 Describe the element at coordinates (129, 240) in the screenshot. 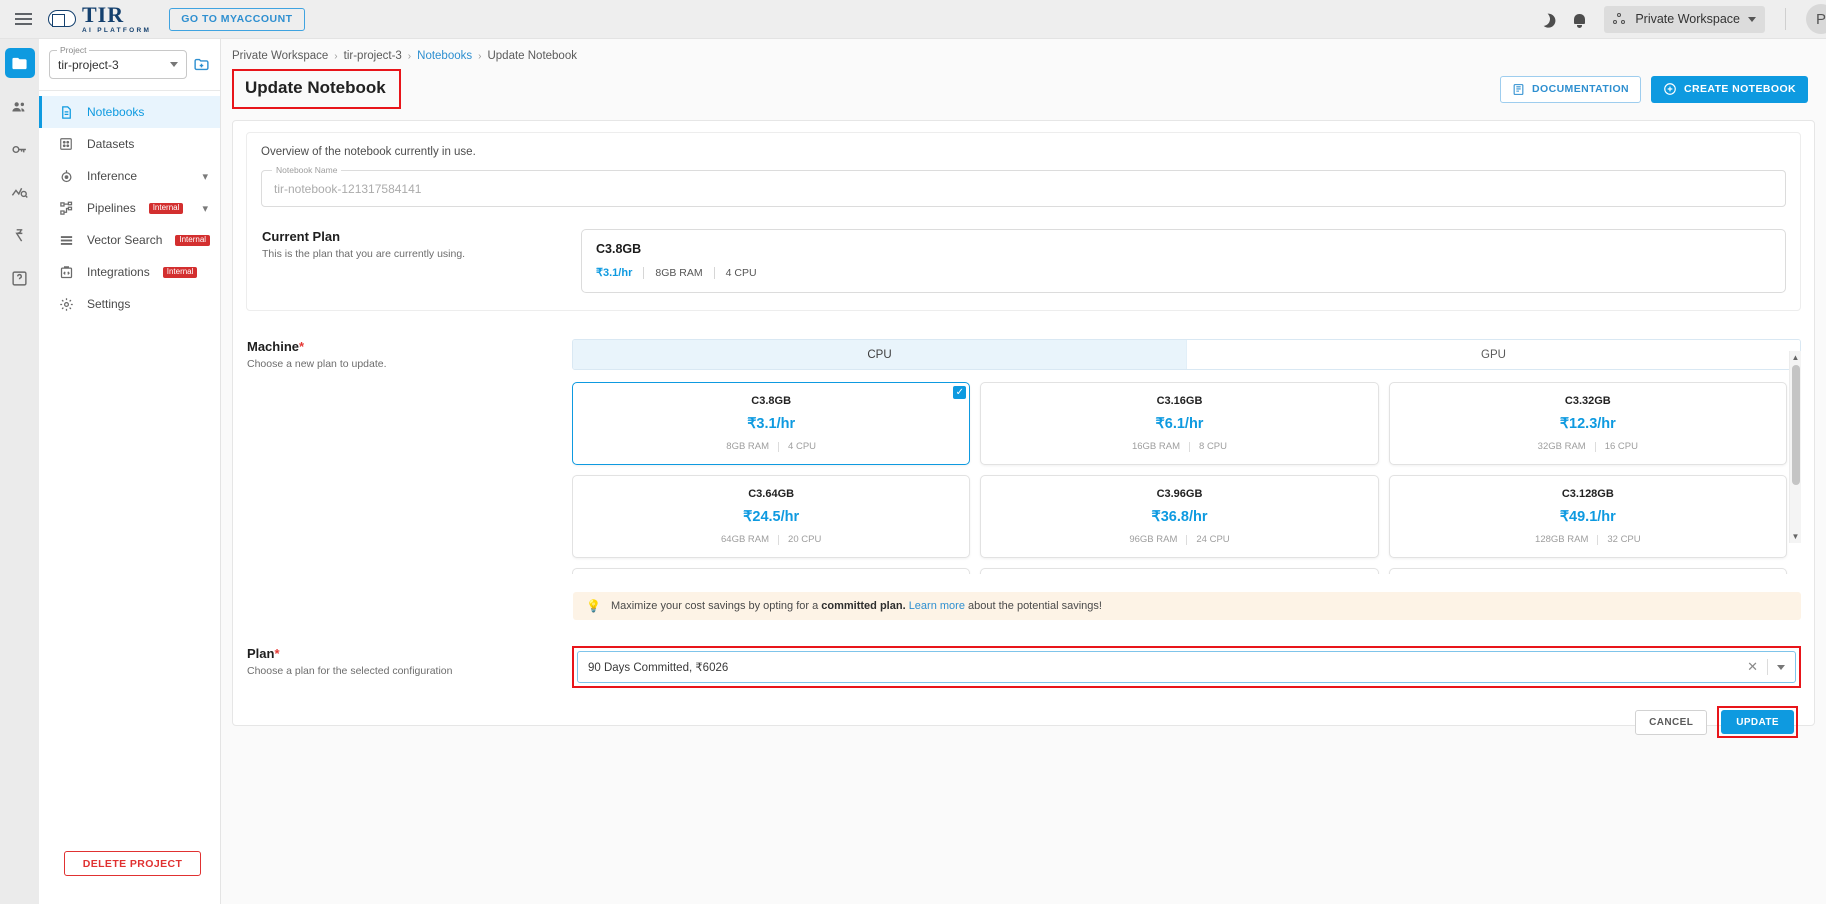

I see `sidebar-item-vector-search: Vector Search Internal` at that location.